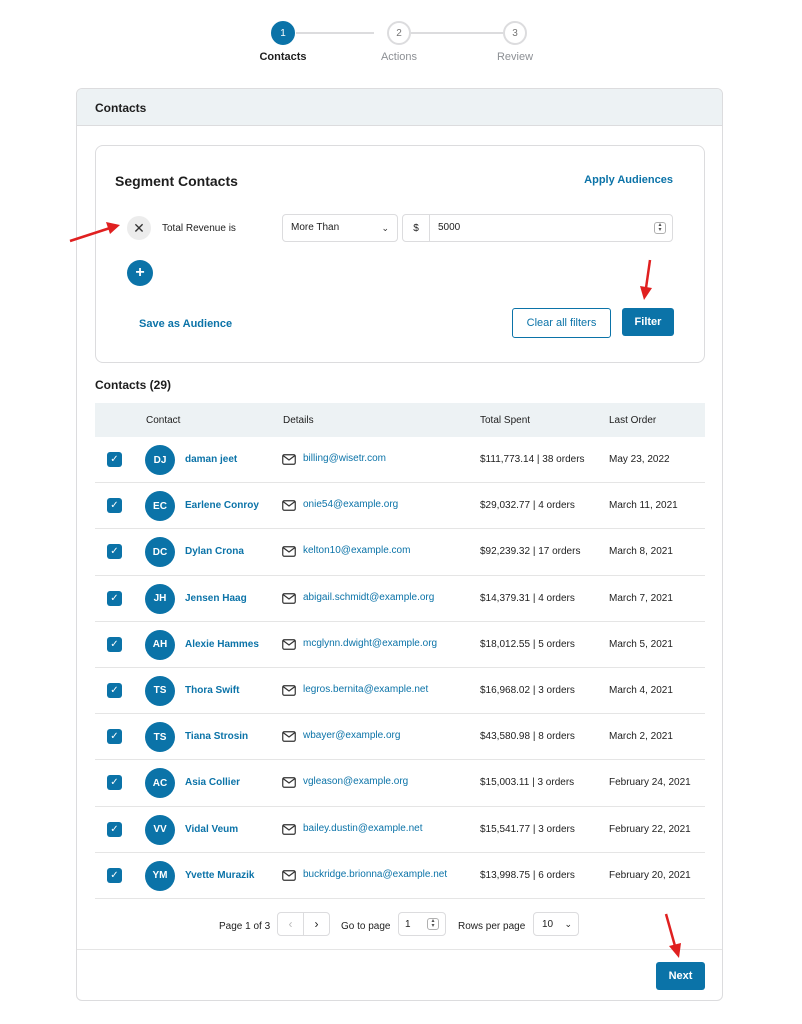 The width and height of the screenshot is (802, 1024). I want to click on contact-name-link: Vidal Veum, so click(228, 830).